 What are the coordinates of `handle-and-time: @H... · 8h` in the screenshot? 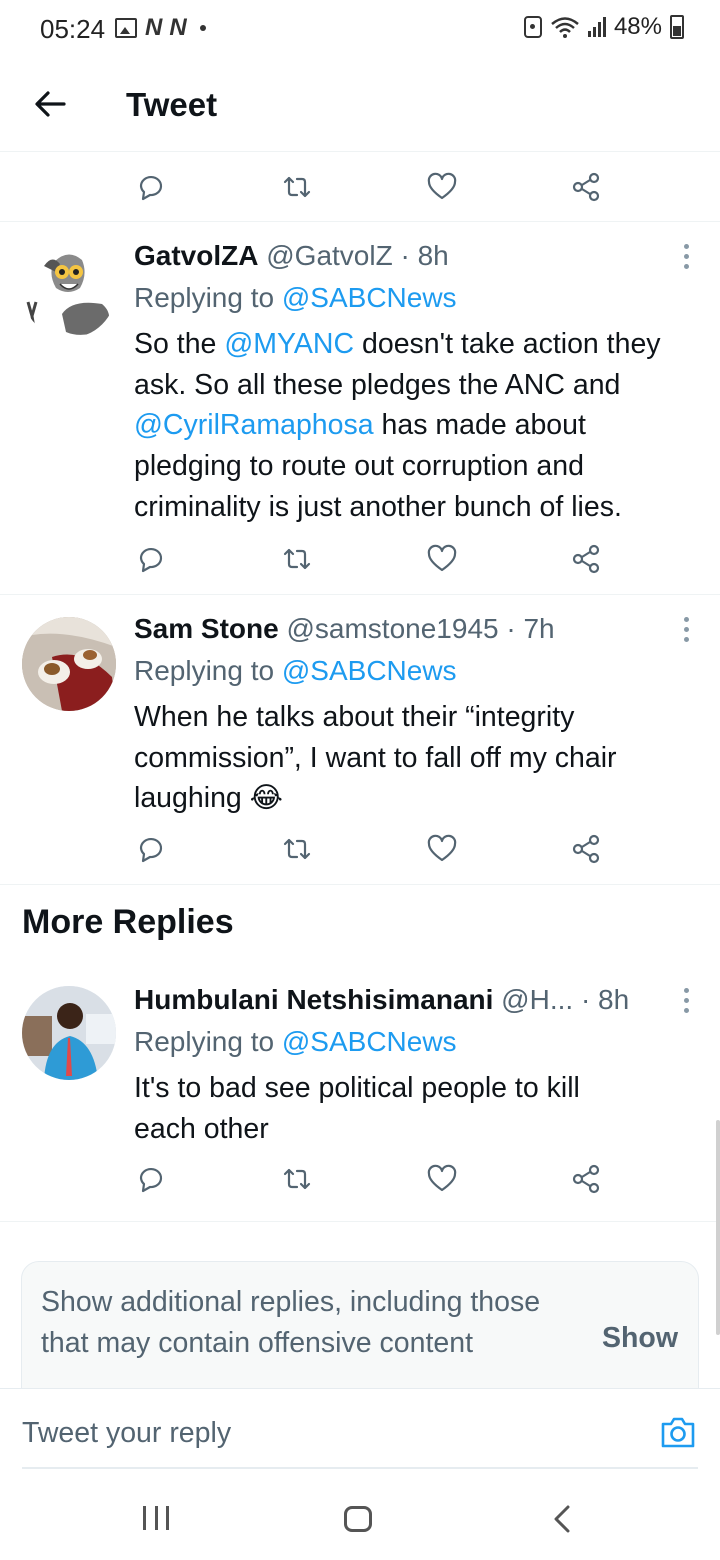 It's located at (561, 999).